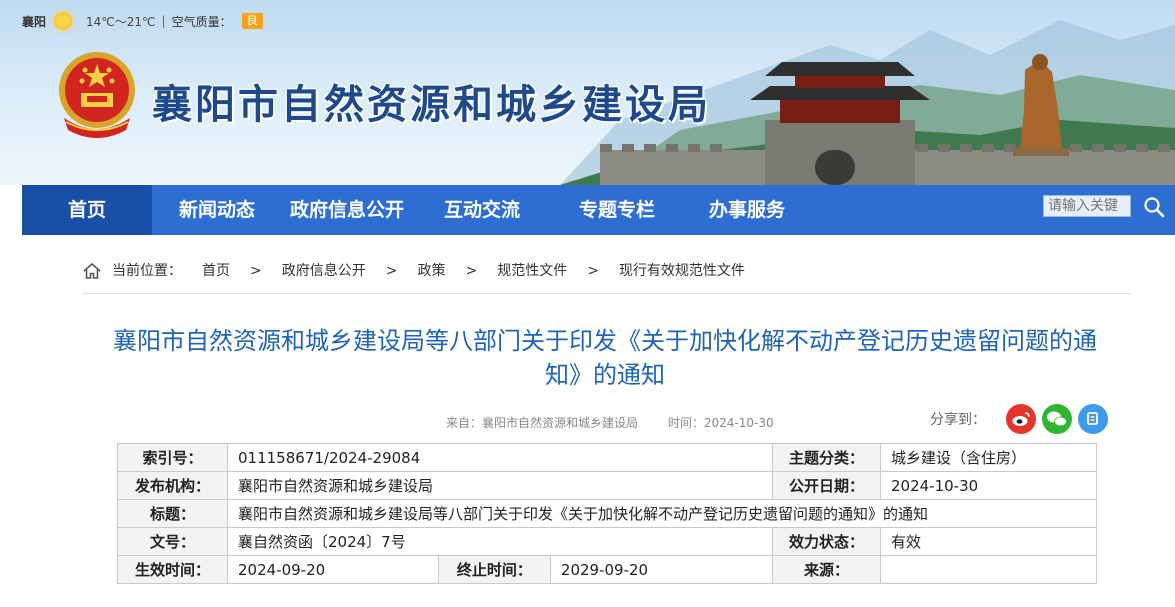  Describe the element at coordinates (682, 271) in the screenshot. I see `breadcrumb-current-valid-docs: 现行有效规范性文件` at that location.